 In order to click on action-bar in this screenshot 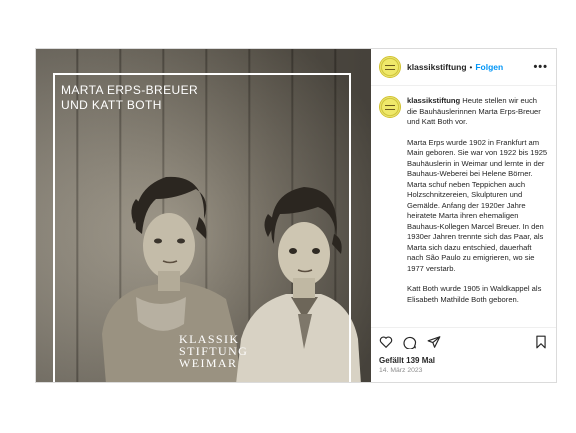, I will do `click(463, 341)`.